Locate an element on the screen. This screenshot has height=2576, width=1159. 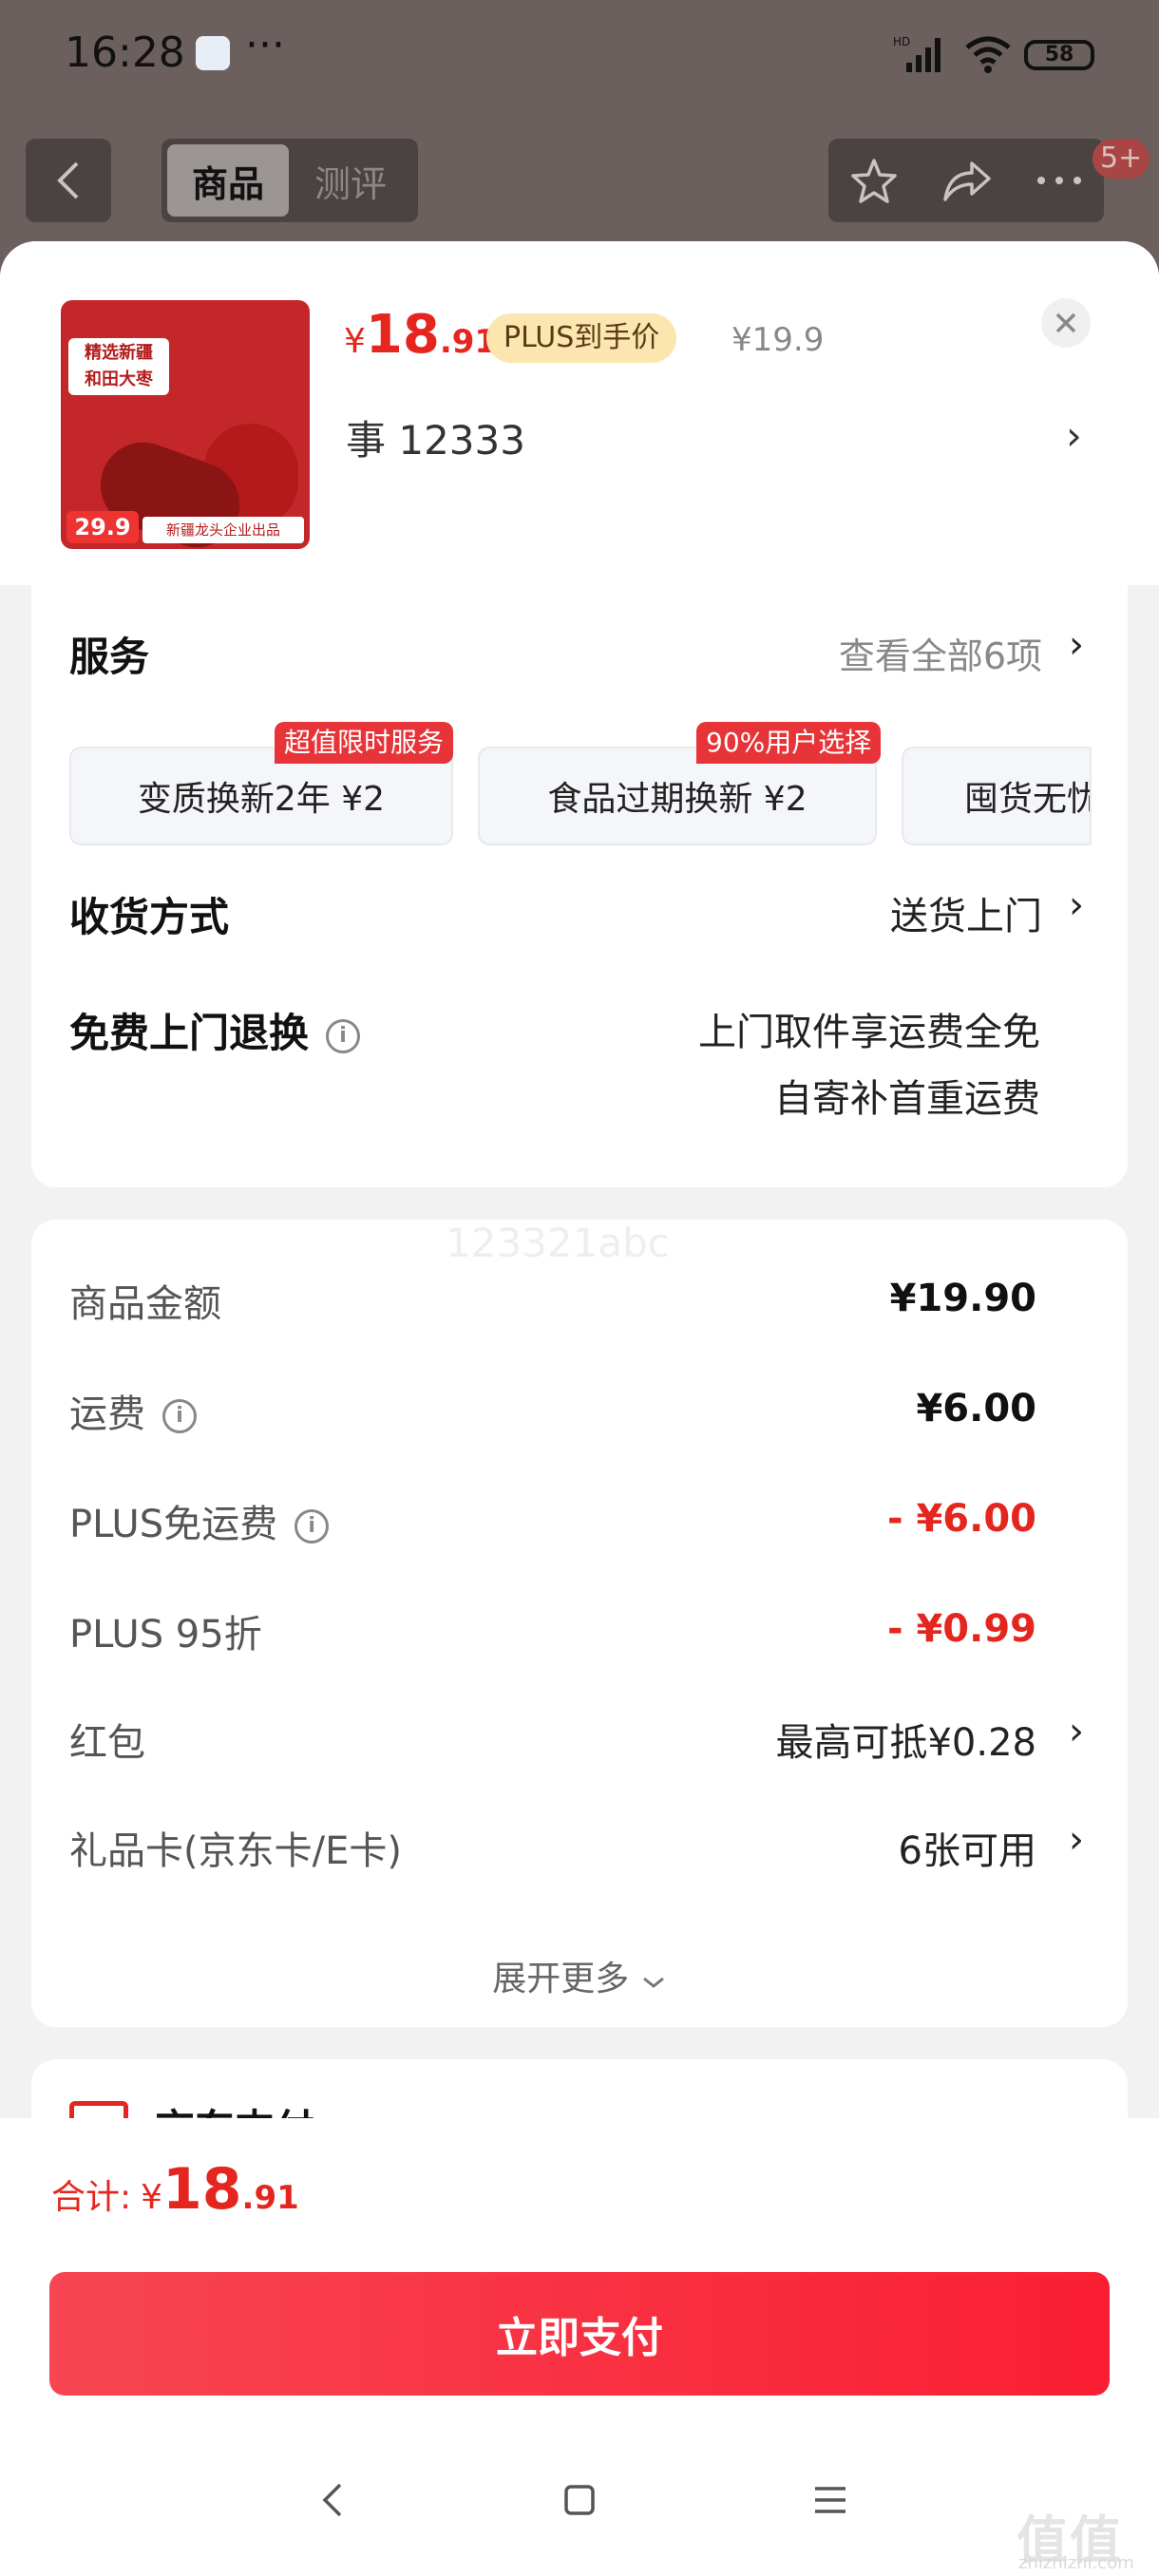
service-badge: 90%用户选择 is located at coordinates (789, 743).